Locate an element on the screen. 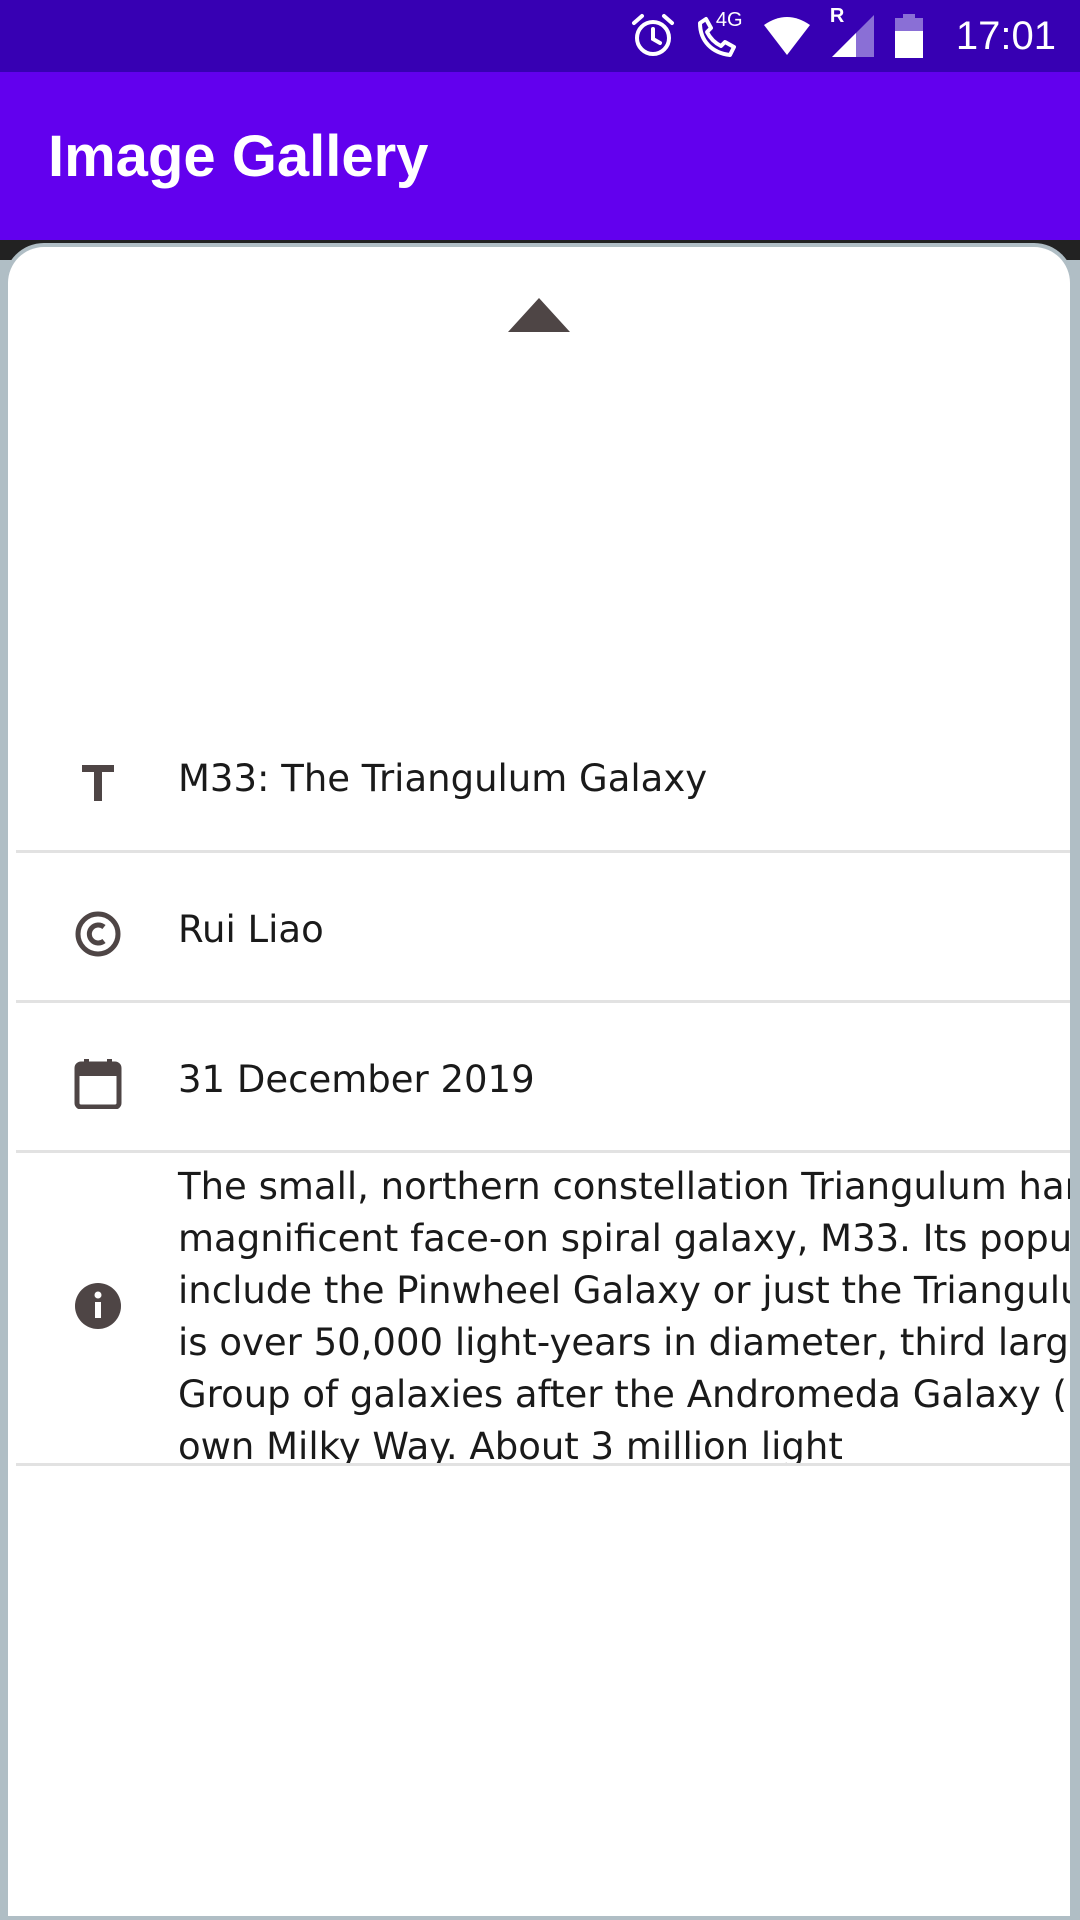 The height and width of the screenshot is (1920, 1080). volte-call-icon: 4G is located at coordinates (719, 34).